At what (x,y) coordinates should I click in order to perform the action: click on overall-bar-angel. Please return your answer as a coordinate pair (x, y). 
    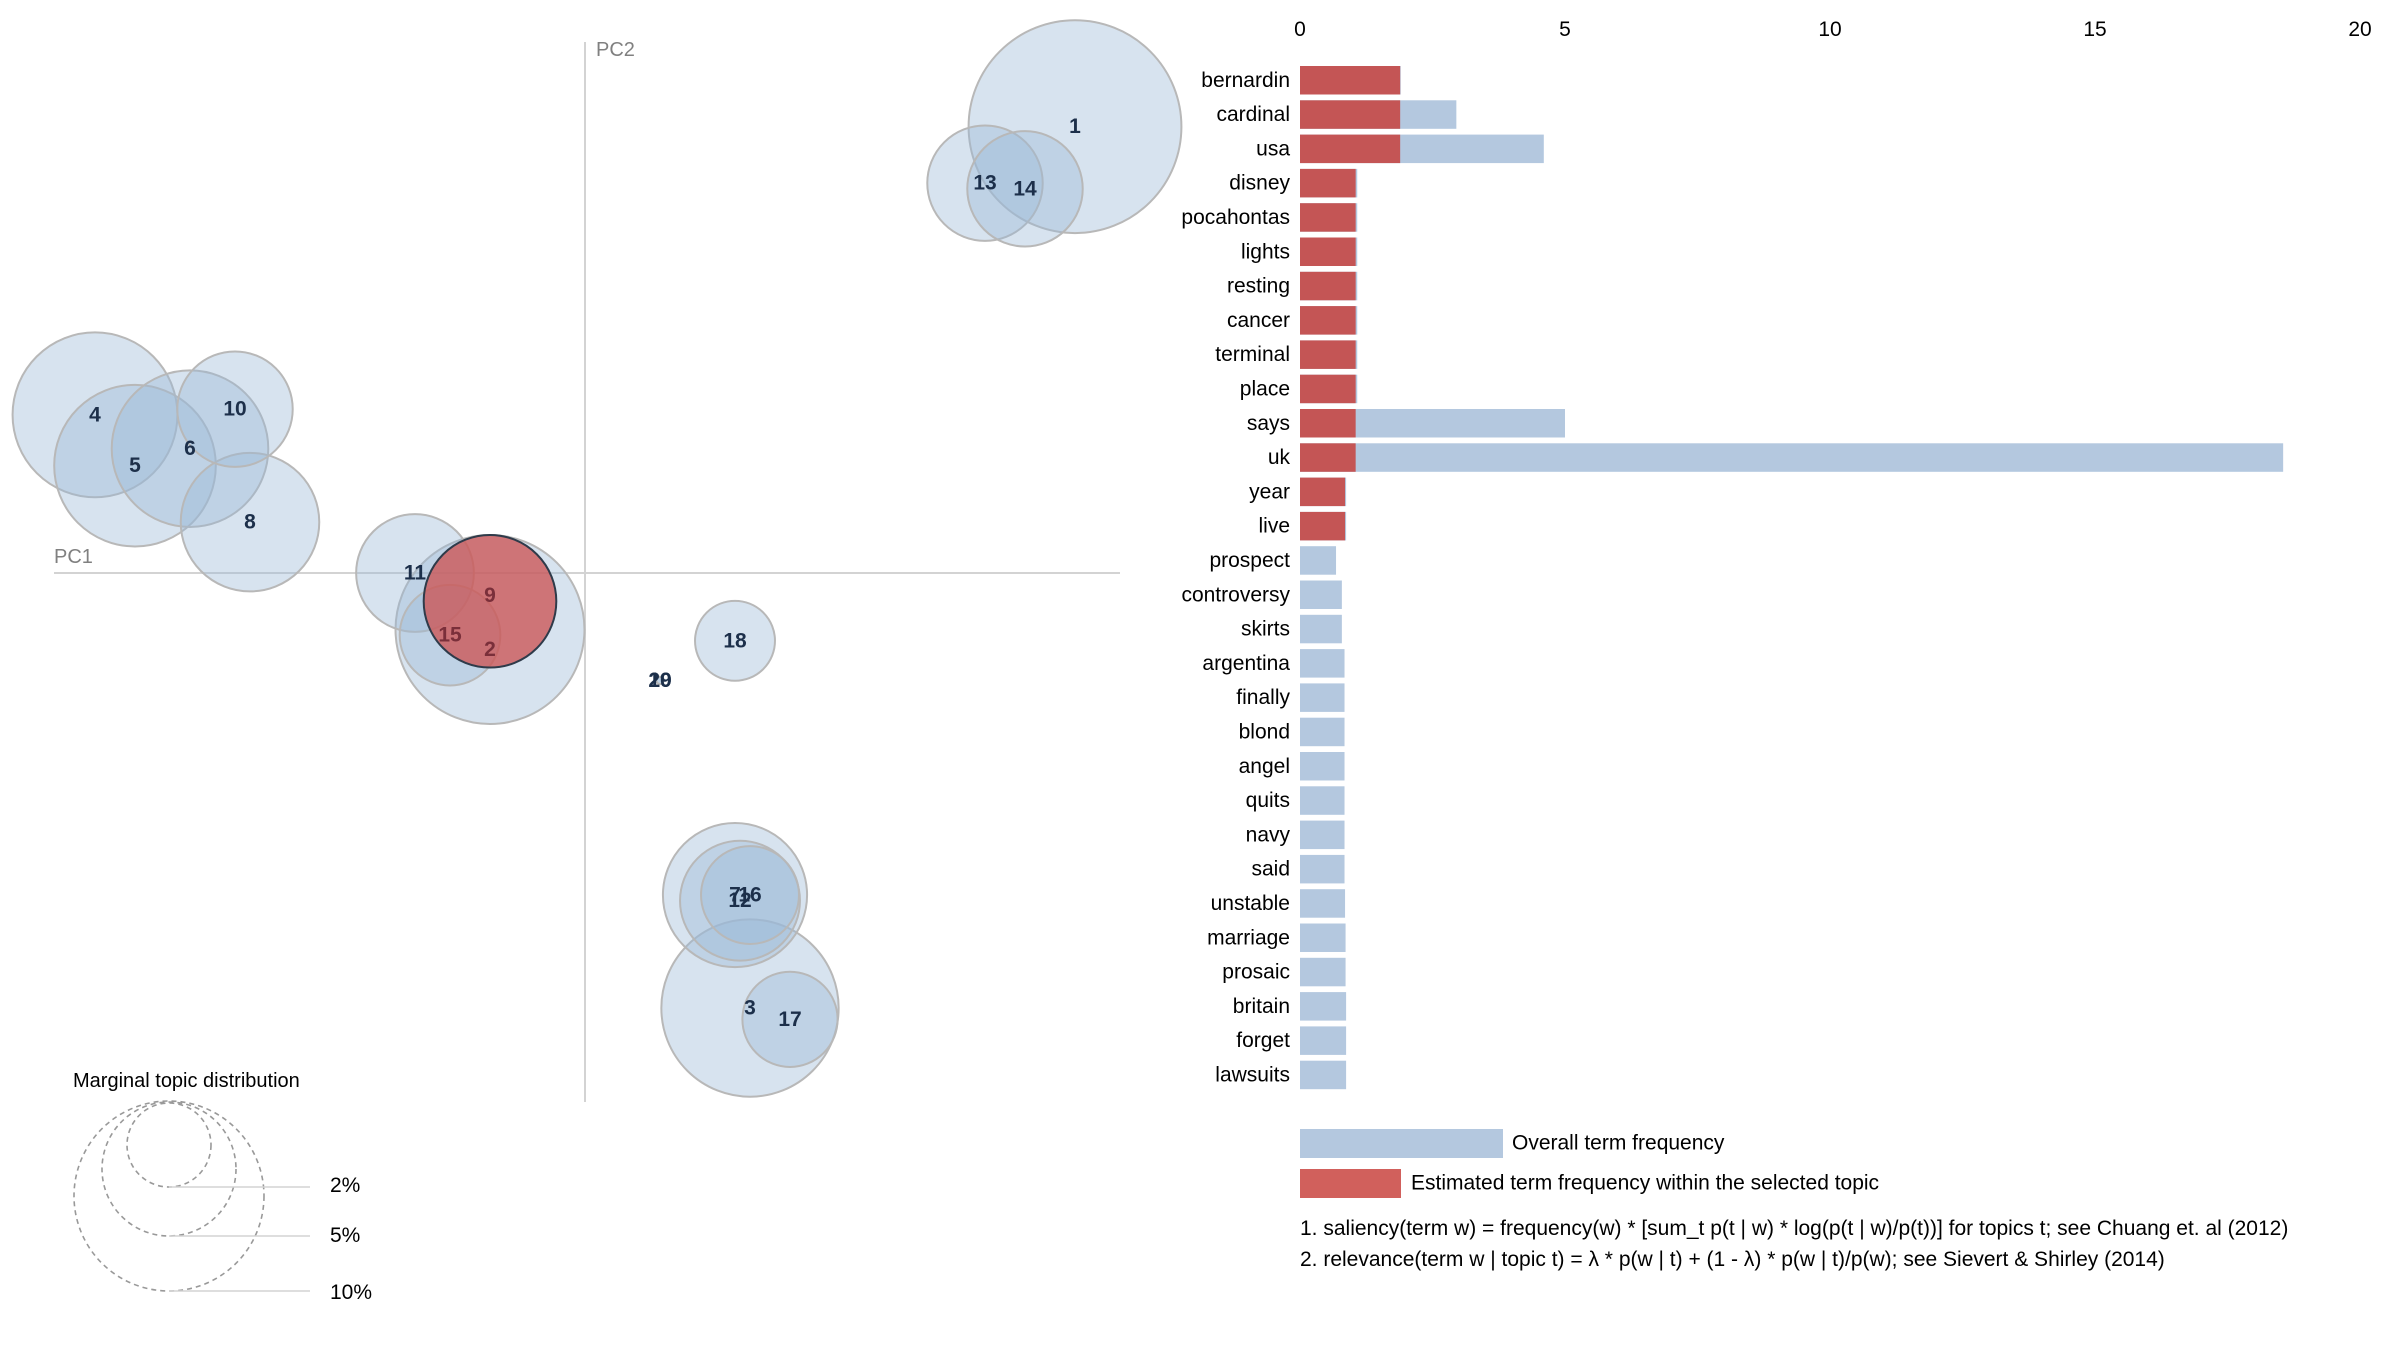
    Looking at the image, I should click on (1322, 766).